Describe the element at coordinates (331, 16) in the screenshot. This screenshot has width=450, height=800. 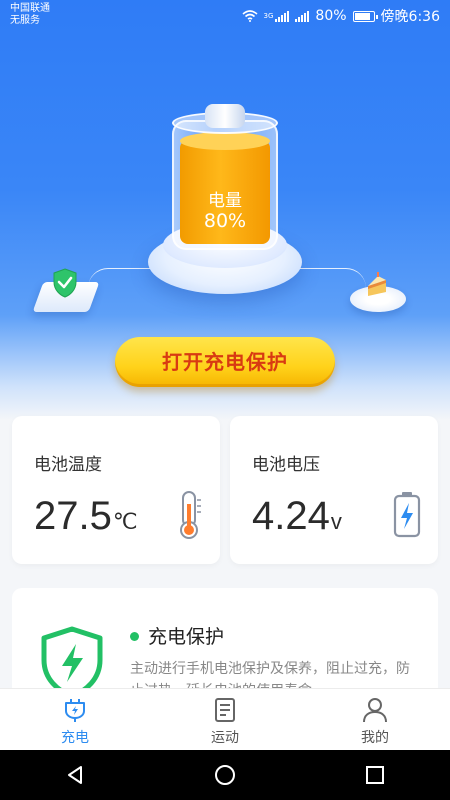
I see `battery-percent: 80%` at that location.